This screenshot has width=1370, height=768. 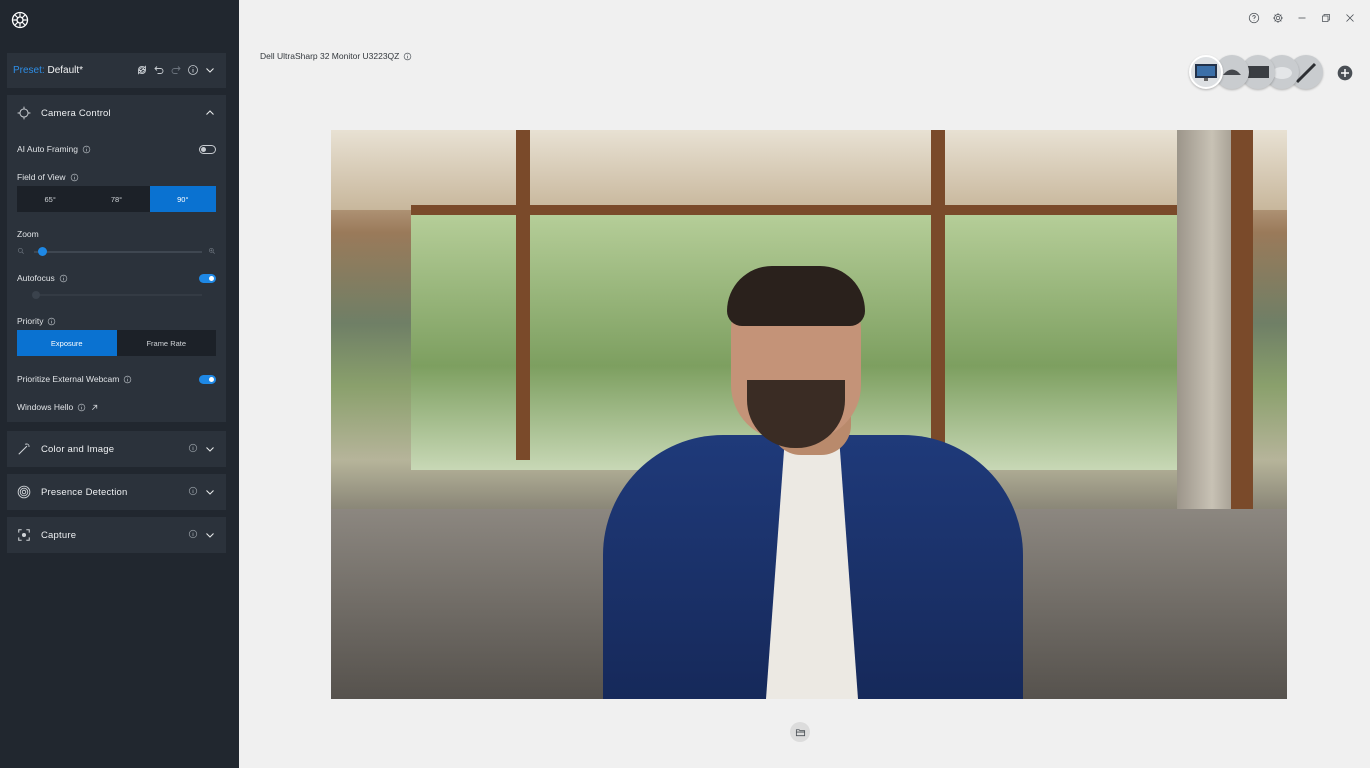 I want to click on preset-label: Preset: Default*, so click(x=48, y=70).